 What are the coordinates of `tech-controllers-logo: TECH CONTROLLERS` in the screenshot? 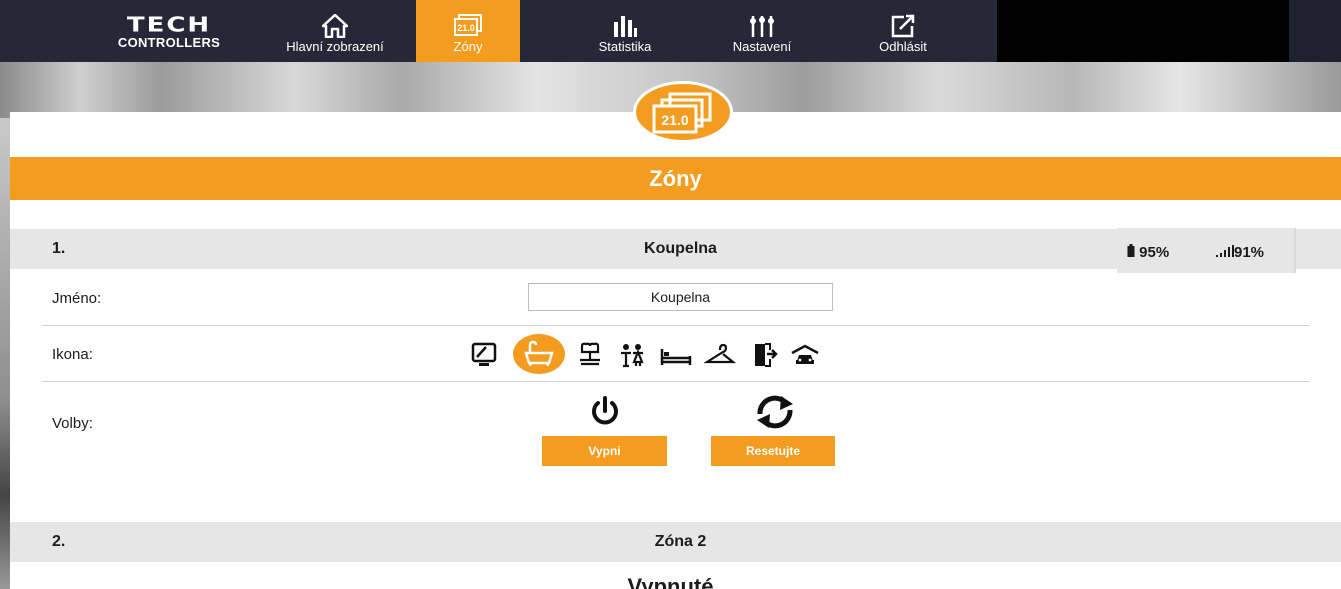 It's located at (169, 34).